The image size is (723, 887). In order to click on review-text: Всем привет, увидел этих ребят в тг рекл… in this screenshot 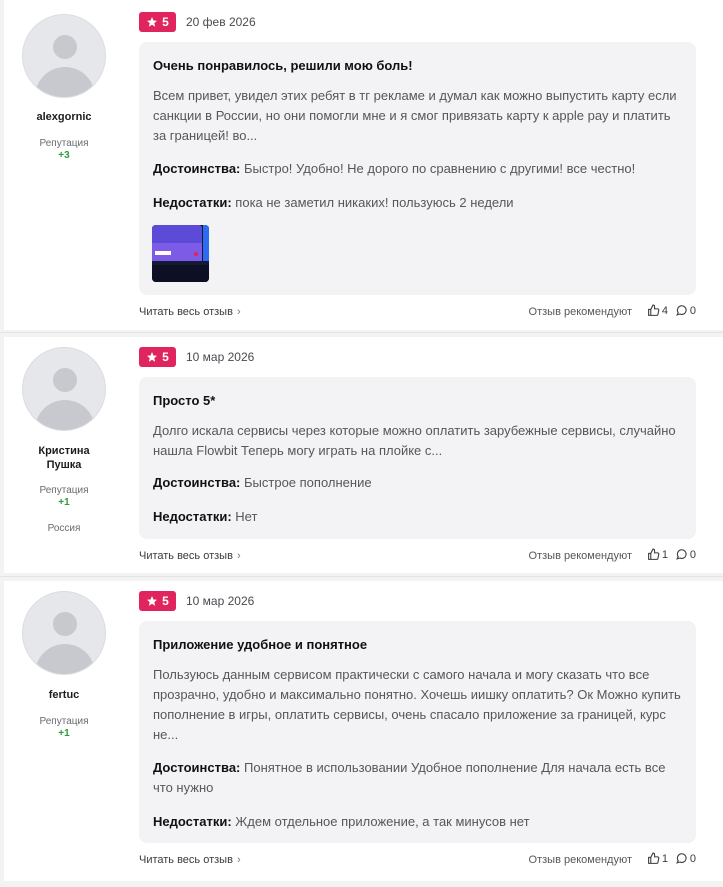, I will do `click(415, 115)`.